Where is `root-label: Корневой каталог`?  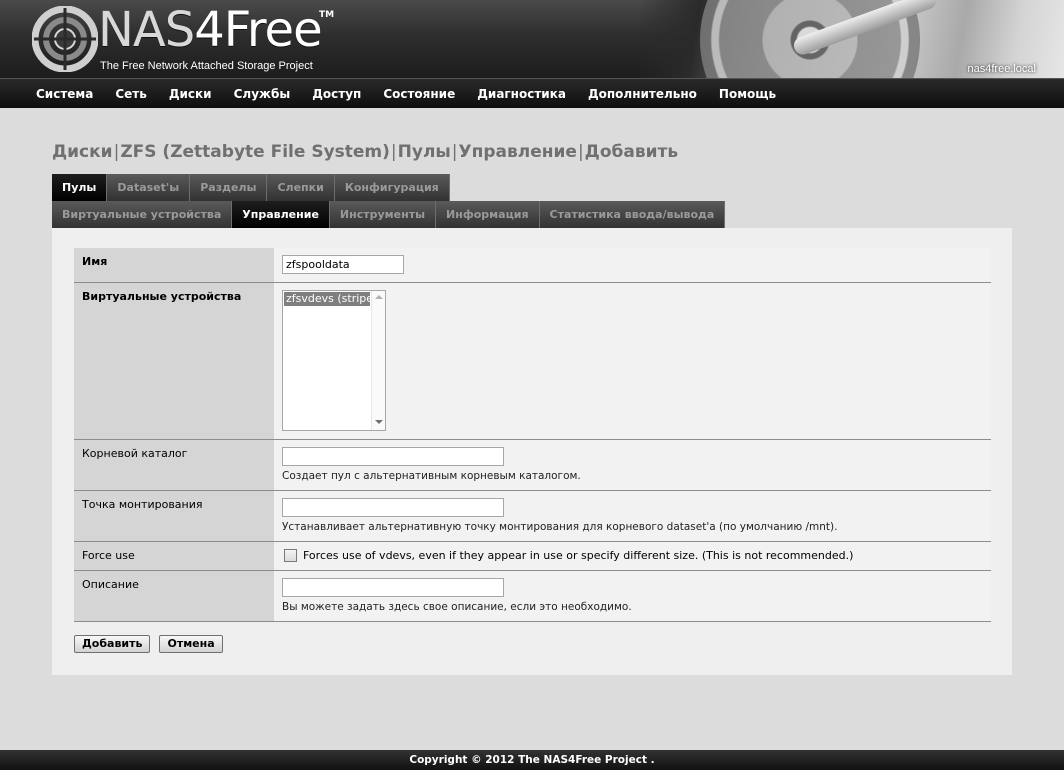
root-label: Корневой каталог is located at coordinates (174, 465).